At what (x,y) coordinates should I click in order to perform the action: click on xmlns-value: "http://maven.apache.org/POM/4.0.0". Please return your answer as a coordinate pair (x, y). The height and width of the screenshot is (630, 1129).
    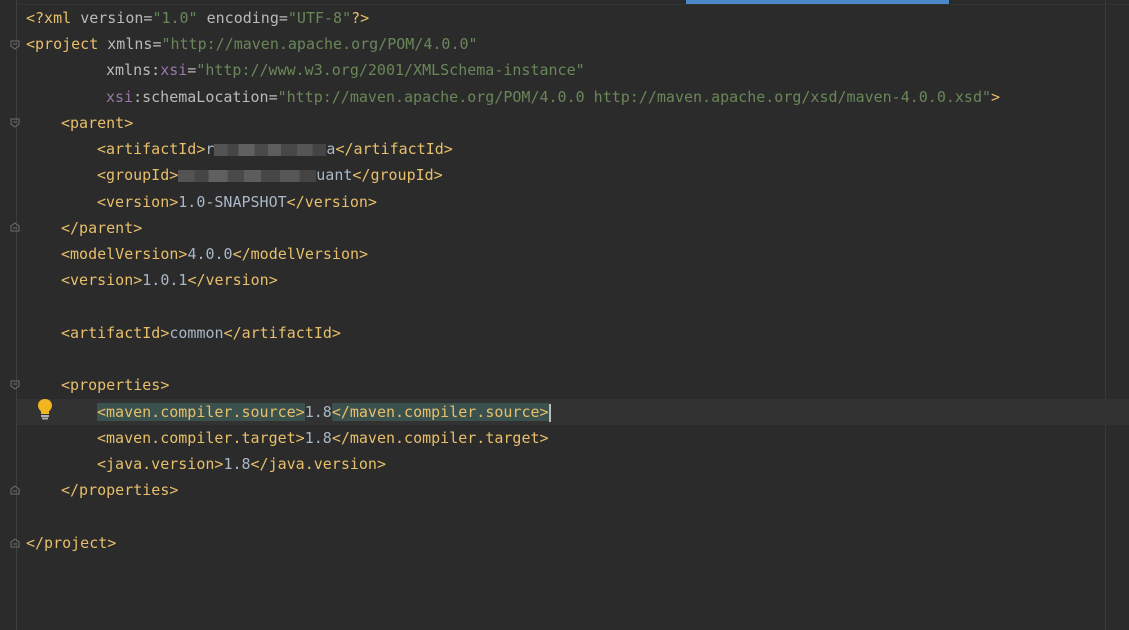
    Looking at the image, I should click on (319, 44).